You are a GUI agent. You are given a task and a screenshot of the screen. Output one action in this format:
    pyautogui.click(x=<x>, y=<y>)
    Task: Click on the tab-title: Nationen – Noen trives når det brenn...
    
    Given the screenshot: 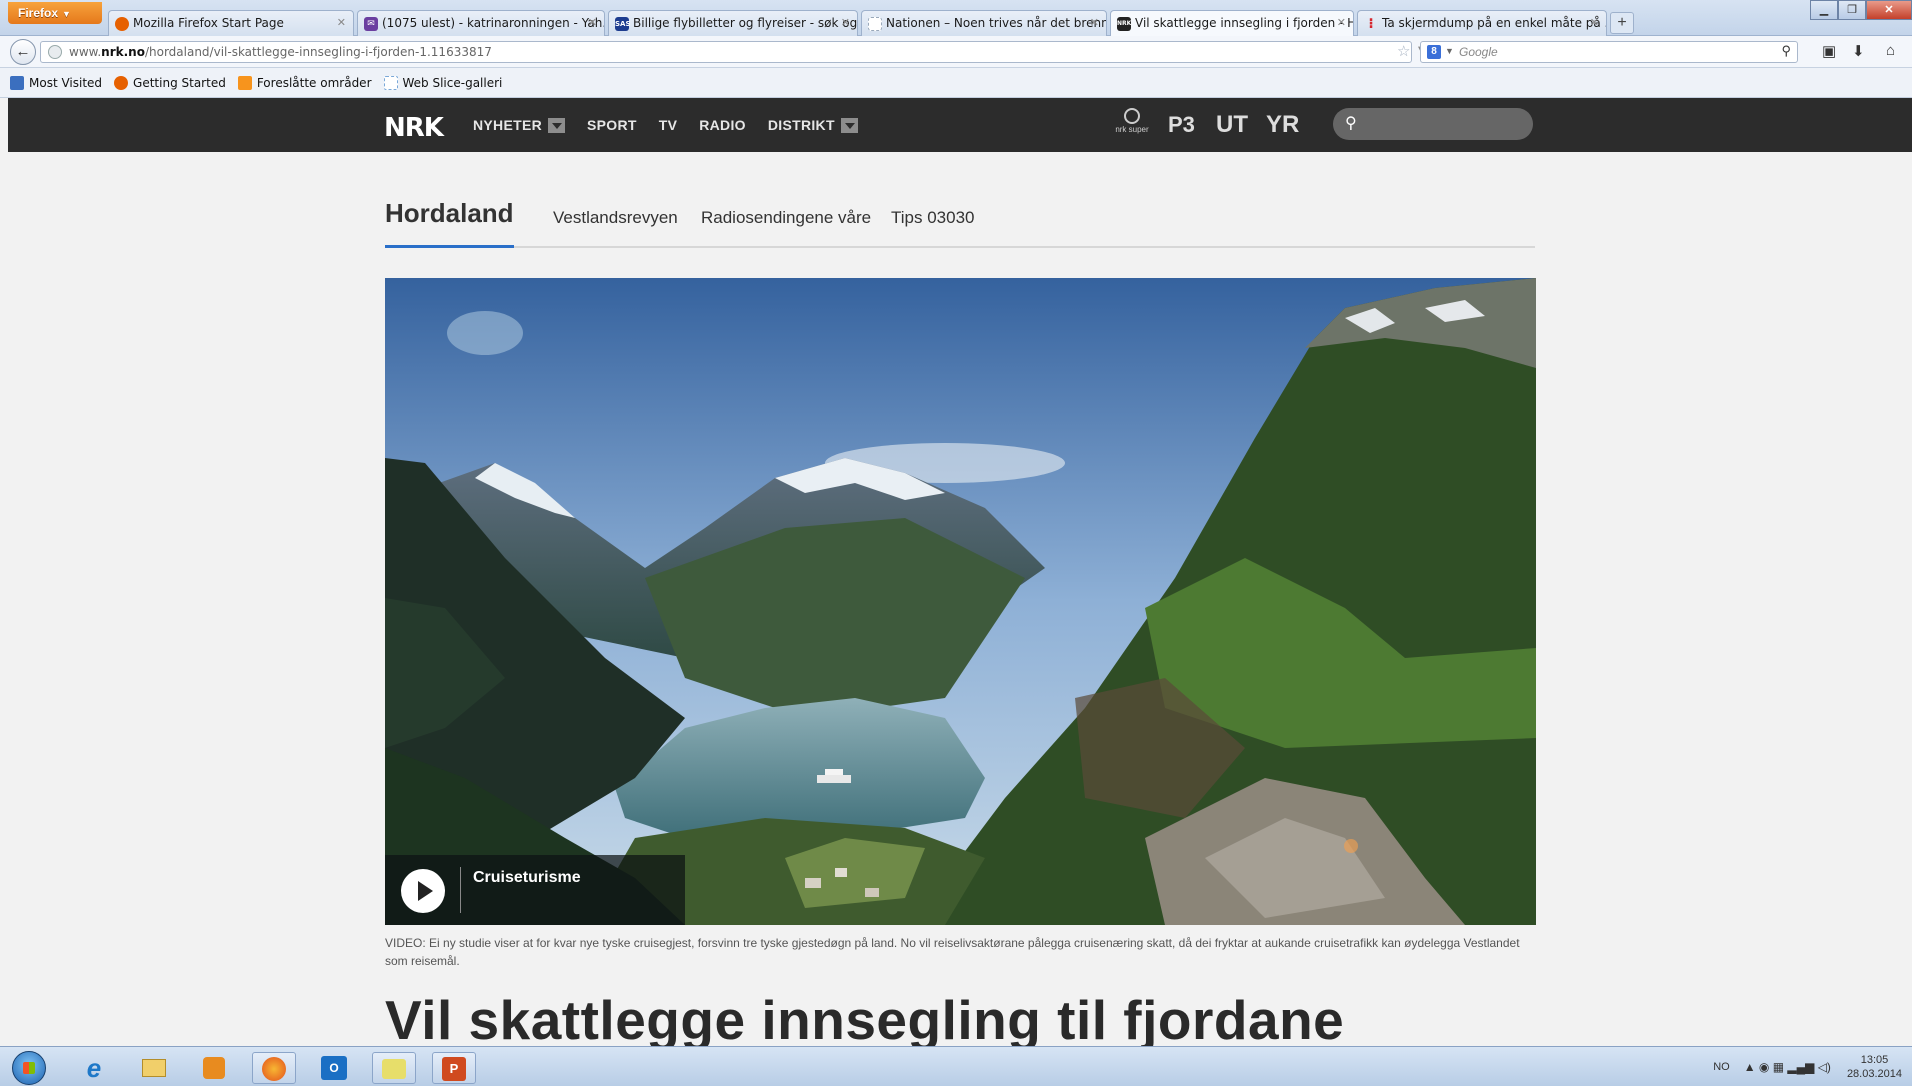 What is the action you would take?
    pyautogui.click(x=996, y=23)
    